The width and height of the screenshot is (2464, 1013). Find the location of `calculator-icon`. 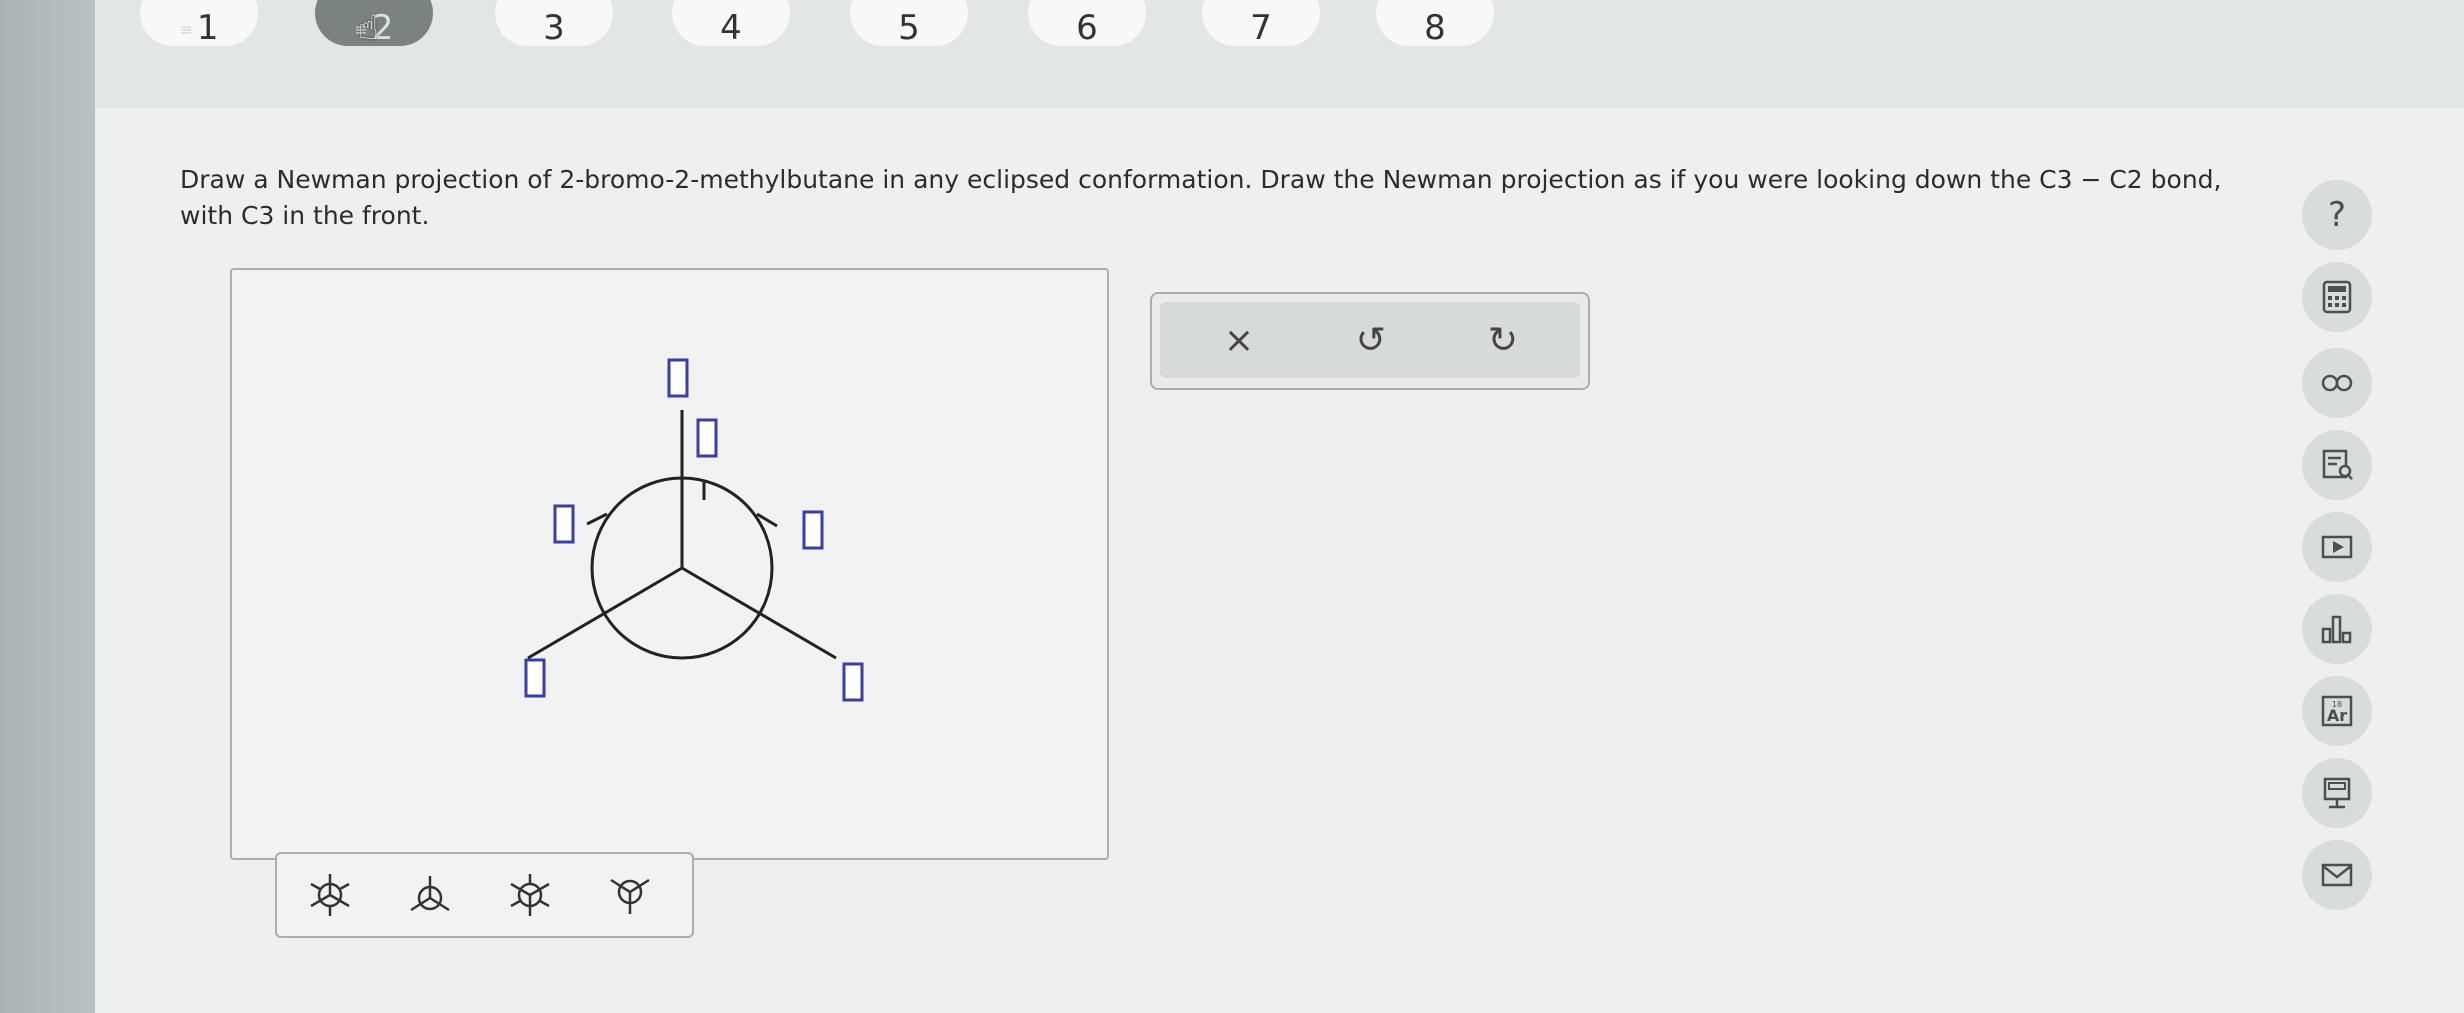

calculator-icon is located at coordinates (2337, 297).